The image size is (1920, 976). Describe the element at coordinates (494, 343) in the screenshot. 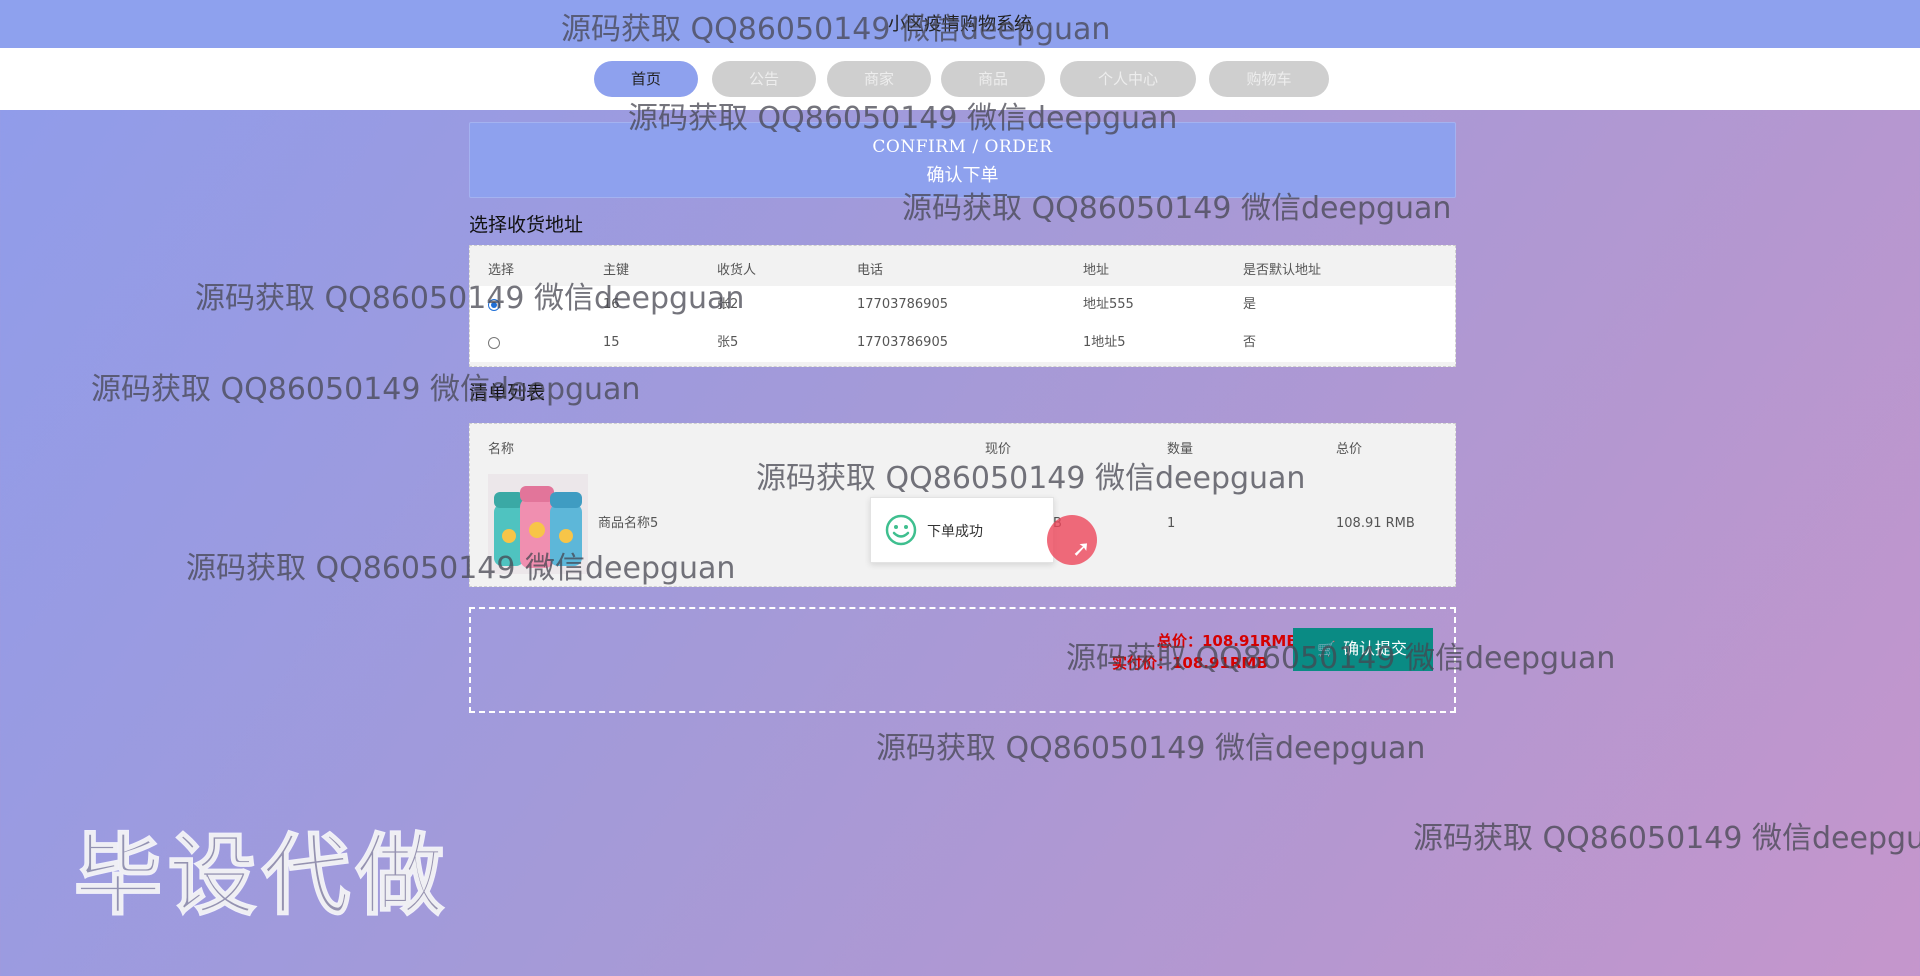

I see `address-radio` at that location.